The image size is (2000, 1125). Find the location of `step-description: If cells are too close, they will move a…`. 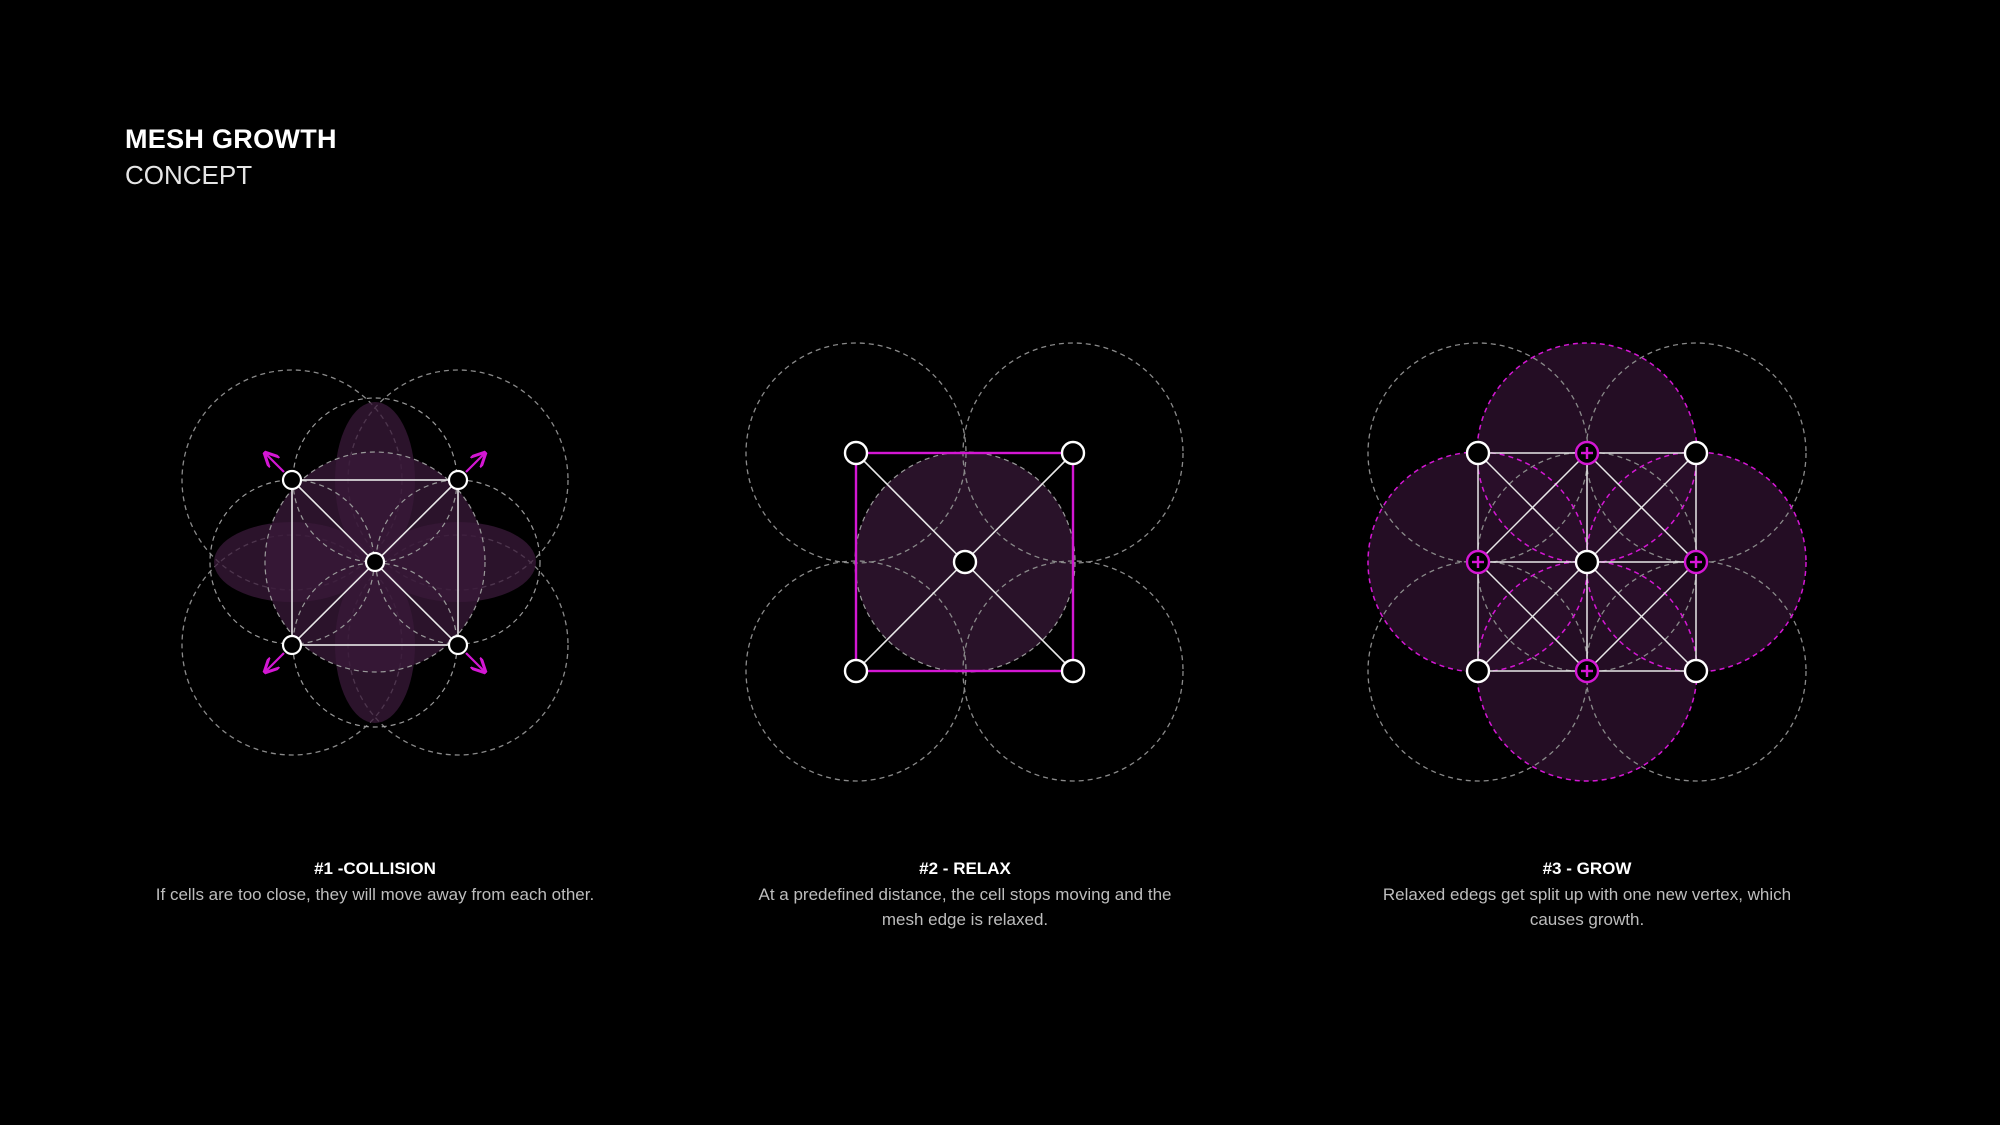

step-description: If cells are too close, they will move a… is located at coordinates (375, 894).